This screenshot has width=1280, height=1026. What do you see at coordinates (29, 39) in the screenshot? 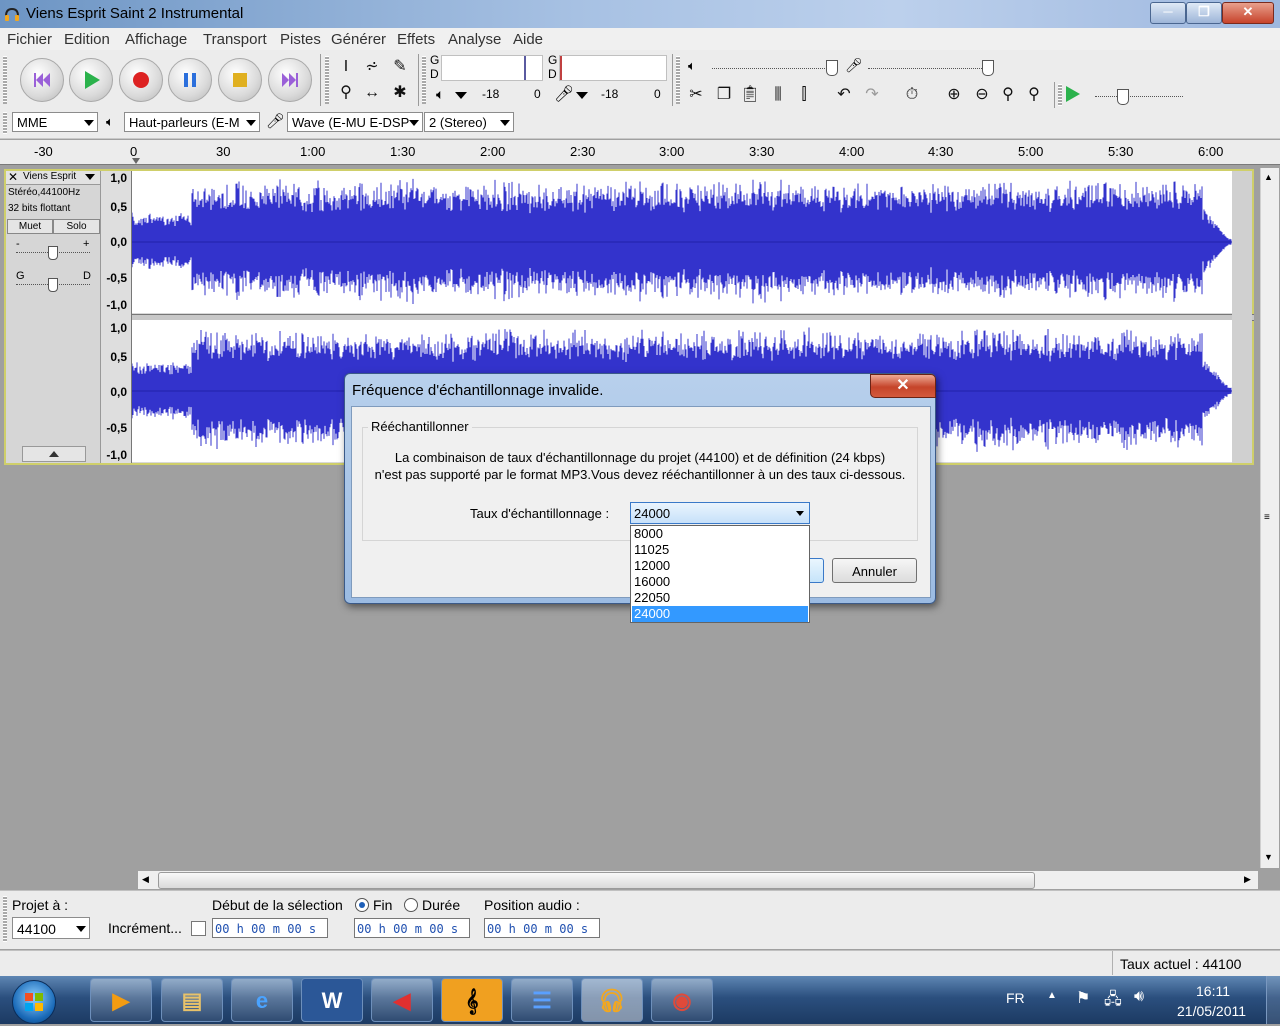
I see `menu-fichier: Fichier` at bounding box center [29, 39].